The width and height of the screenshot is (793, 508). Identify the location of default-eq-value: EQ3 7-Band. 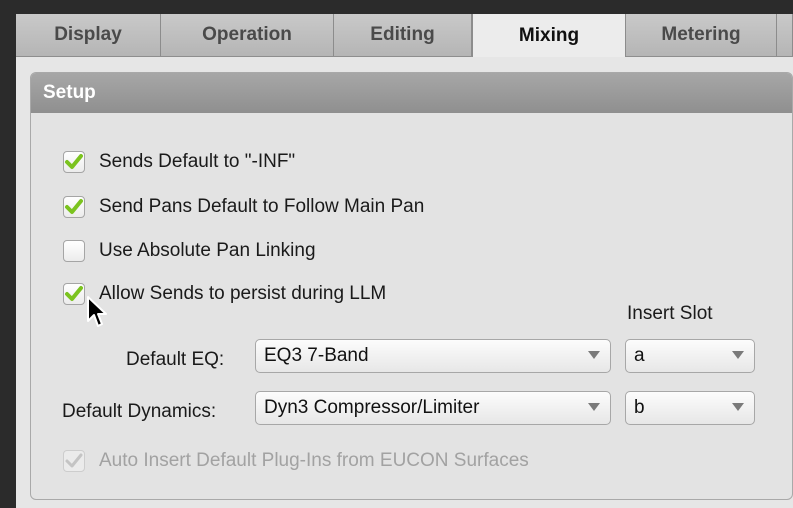
(316, 355).